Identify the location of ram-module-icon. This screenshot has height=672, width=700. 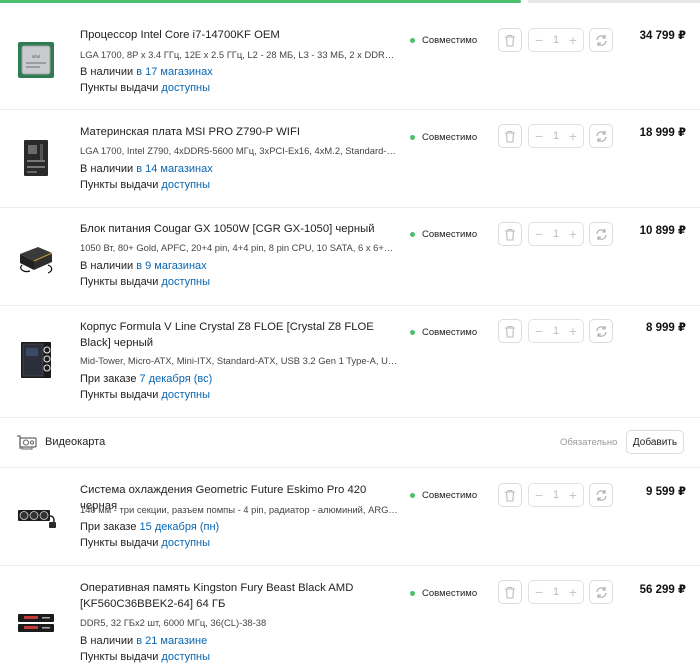
(36, 622).